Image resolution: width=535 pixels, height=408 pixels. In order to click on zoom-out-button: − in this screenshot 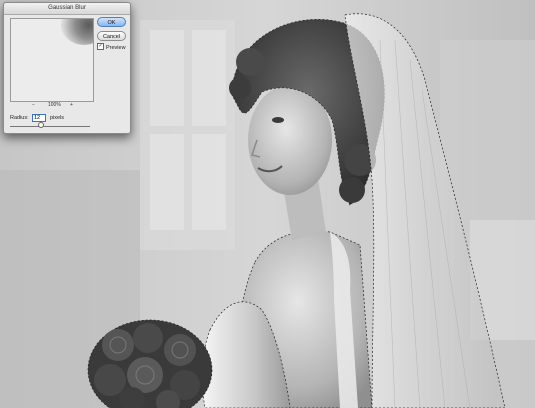, I will do `click(33, 105)`.